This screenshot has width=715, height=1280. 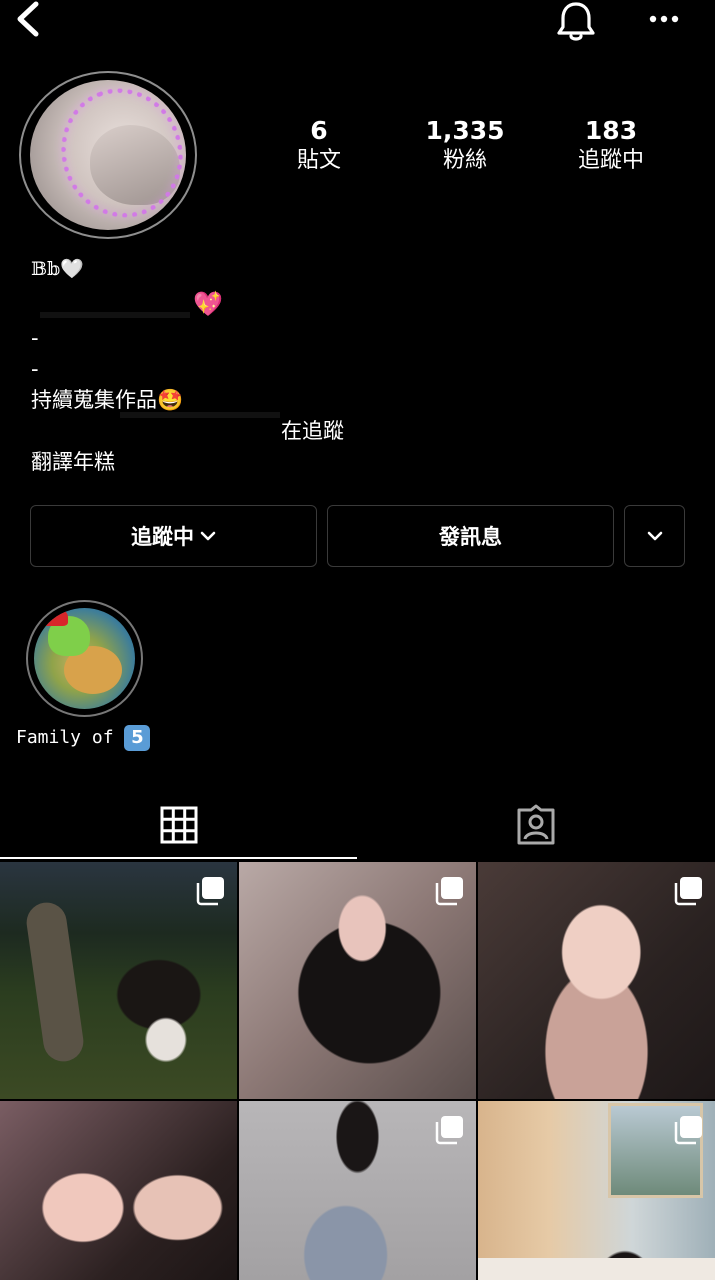 I want to click on bio-line-dash-1: -, so click(x=35, y=338).